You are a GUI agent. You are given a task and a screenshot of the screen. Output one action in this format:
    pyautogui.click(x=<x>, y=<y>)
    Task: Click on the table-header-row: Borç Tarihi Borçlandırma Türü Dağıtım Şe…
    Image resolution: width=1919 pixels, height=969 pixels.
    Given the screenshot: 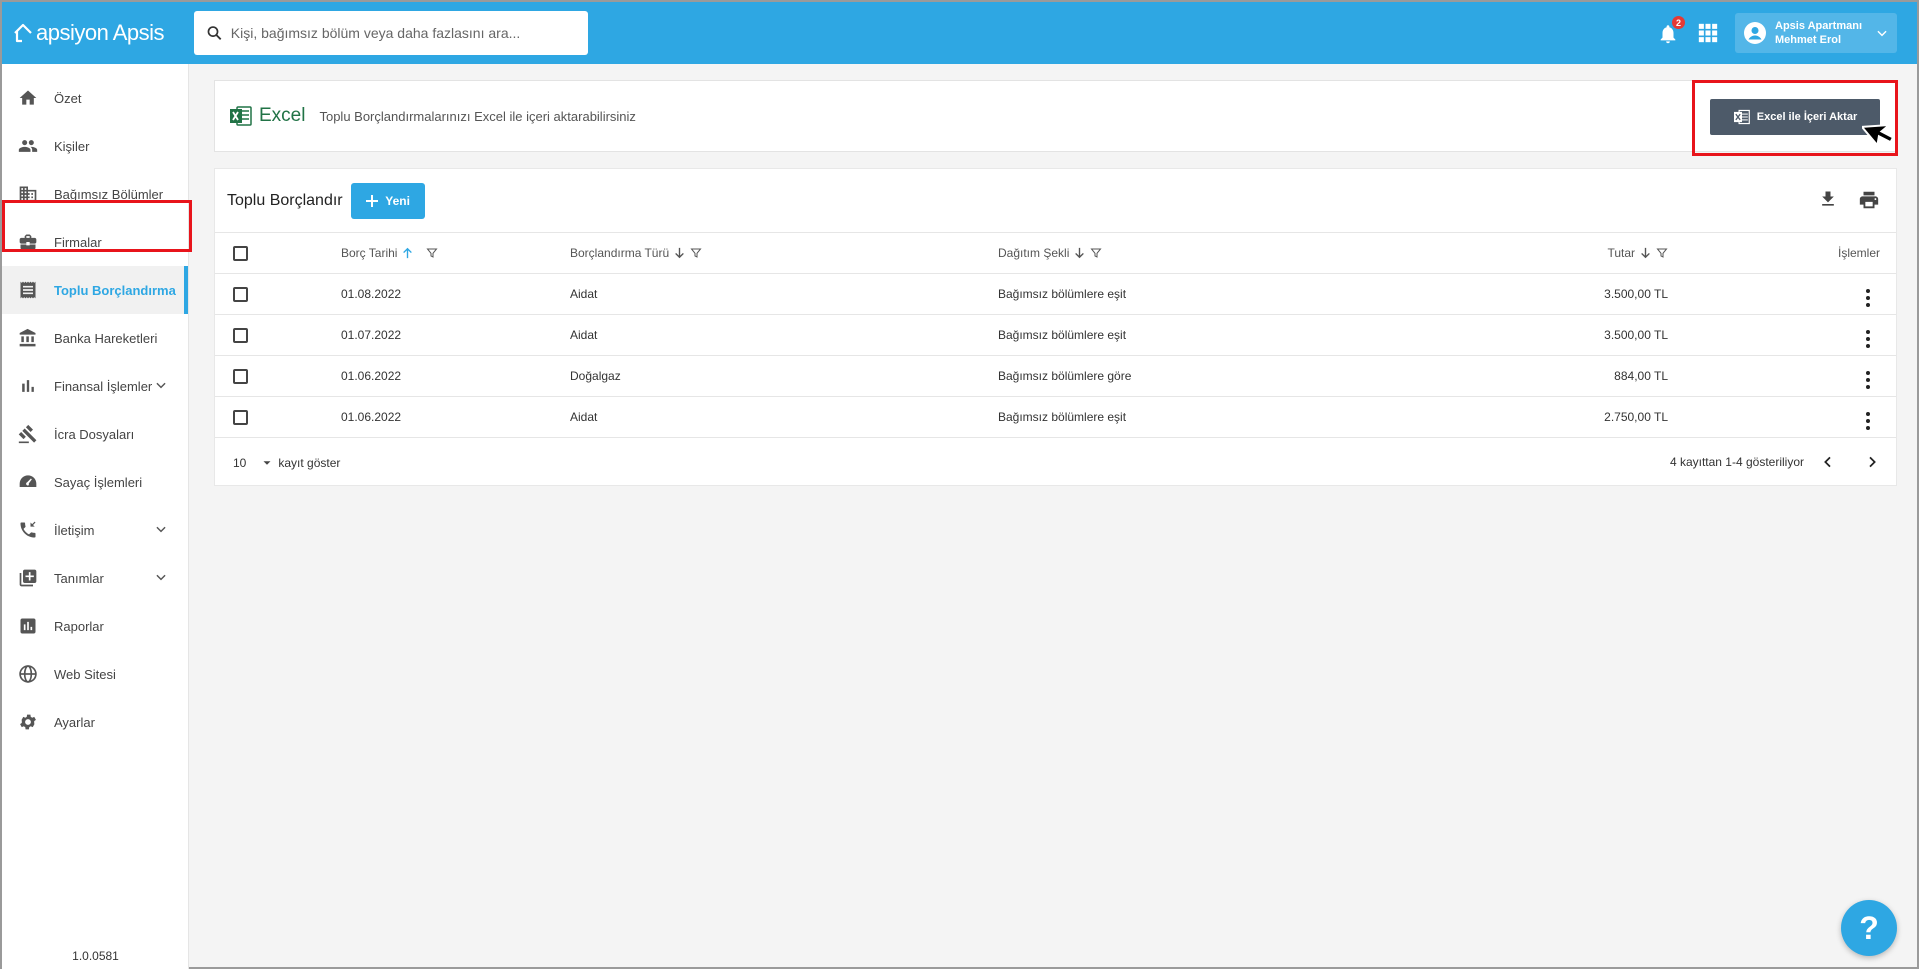 What is the action you would take?
    pyautogui.click(x=1055, y=253)
    